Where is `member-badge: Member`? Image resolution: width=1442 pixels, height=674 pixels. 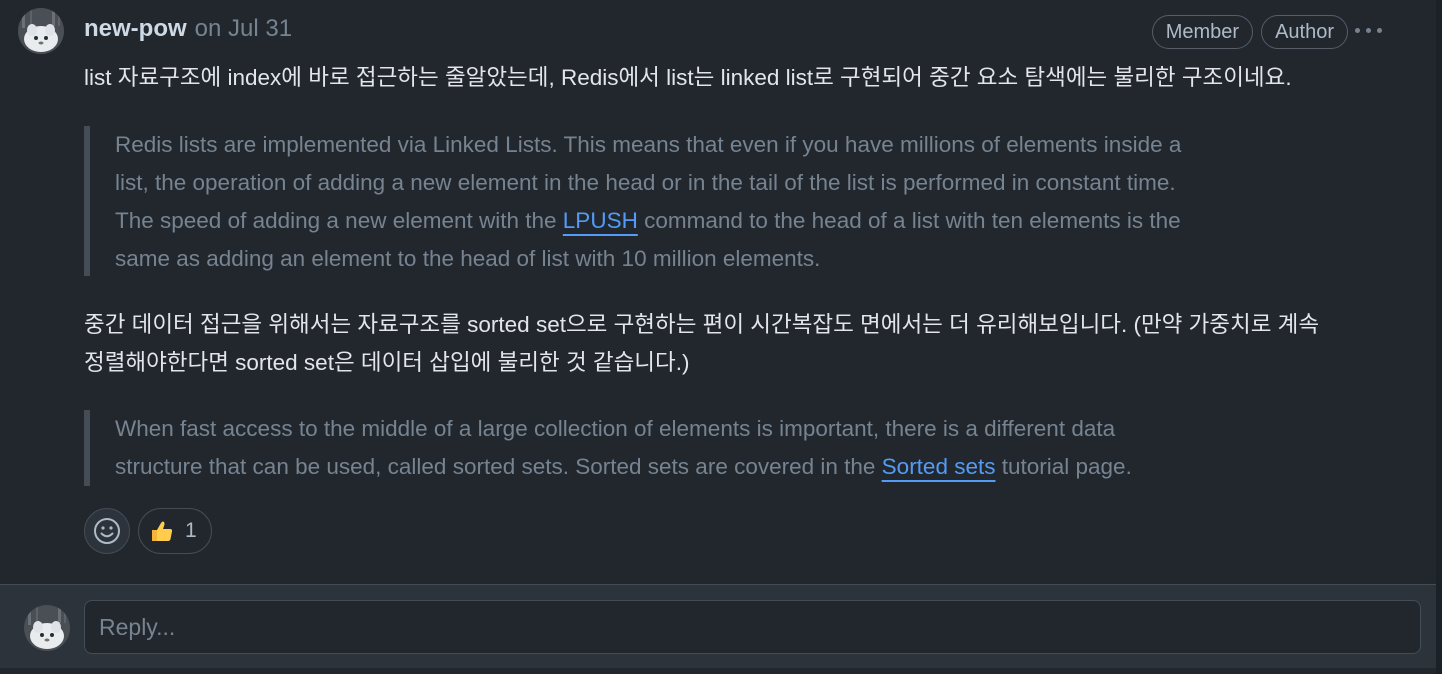
member-badge: Member is located at coordinates (1202, 32).